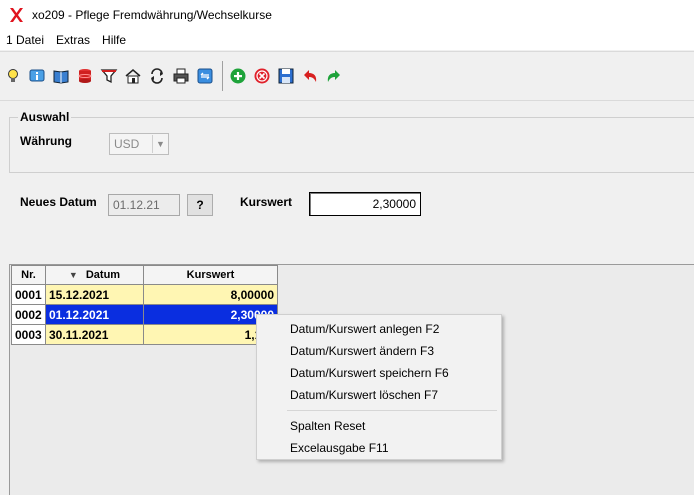 The height and width of the screenshot is (495, 694). Describe the element at coordinates (28, 334) in the screenshot. I see `cell-nr: 0003` at that location.